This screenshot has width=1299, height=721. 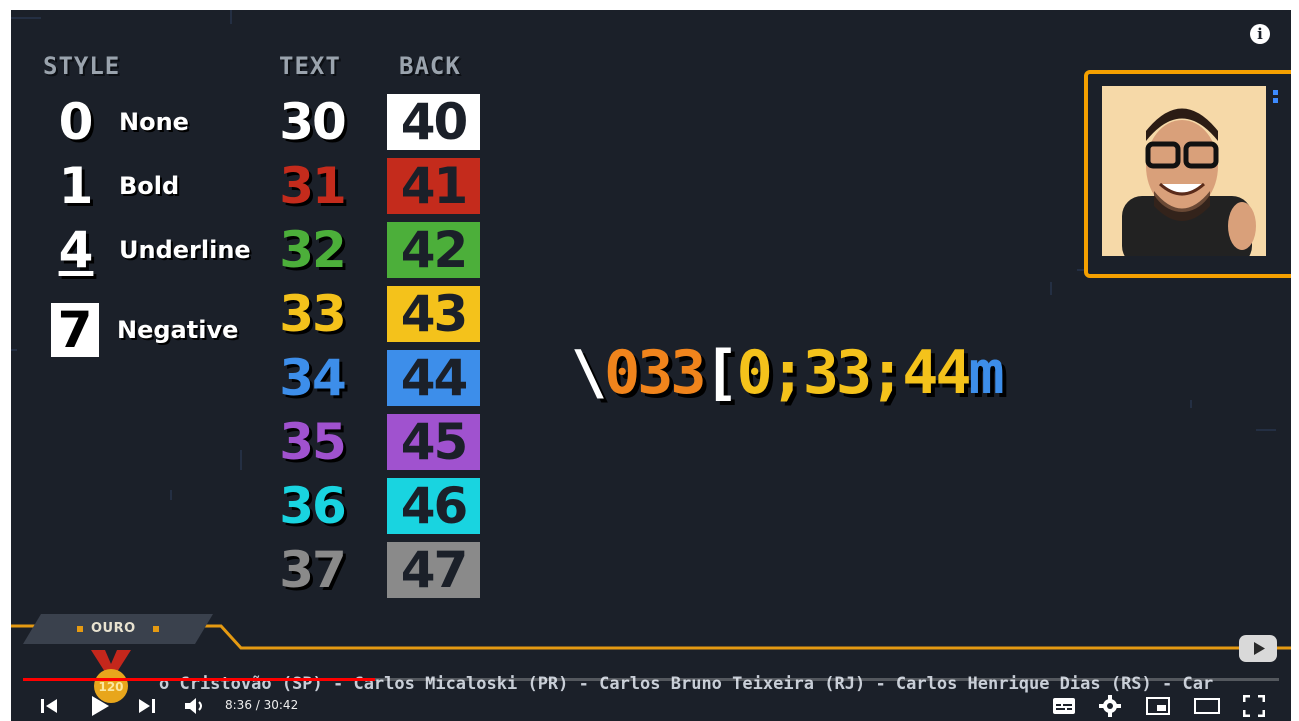 I want to click on style-code: 1, so click(x=76, y=186).